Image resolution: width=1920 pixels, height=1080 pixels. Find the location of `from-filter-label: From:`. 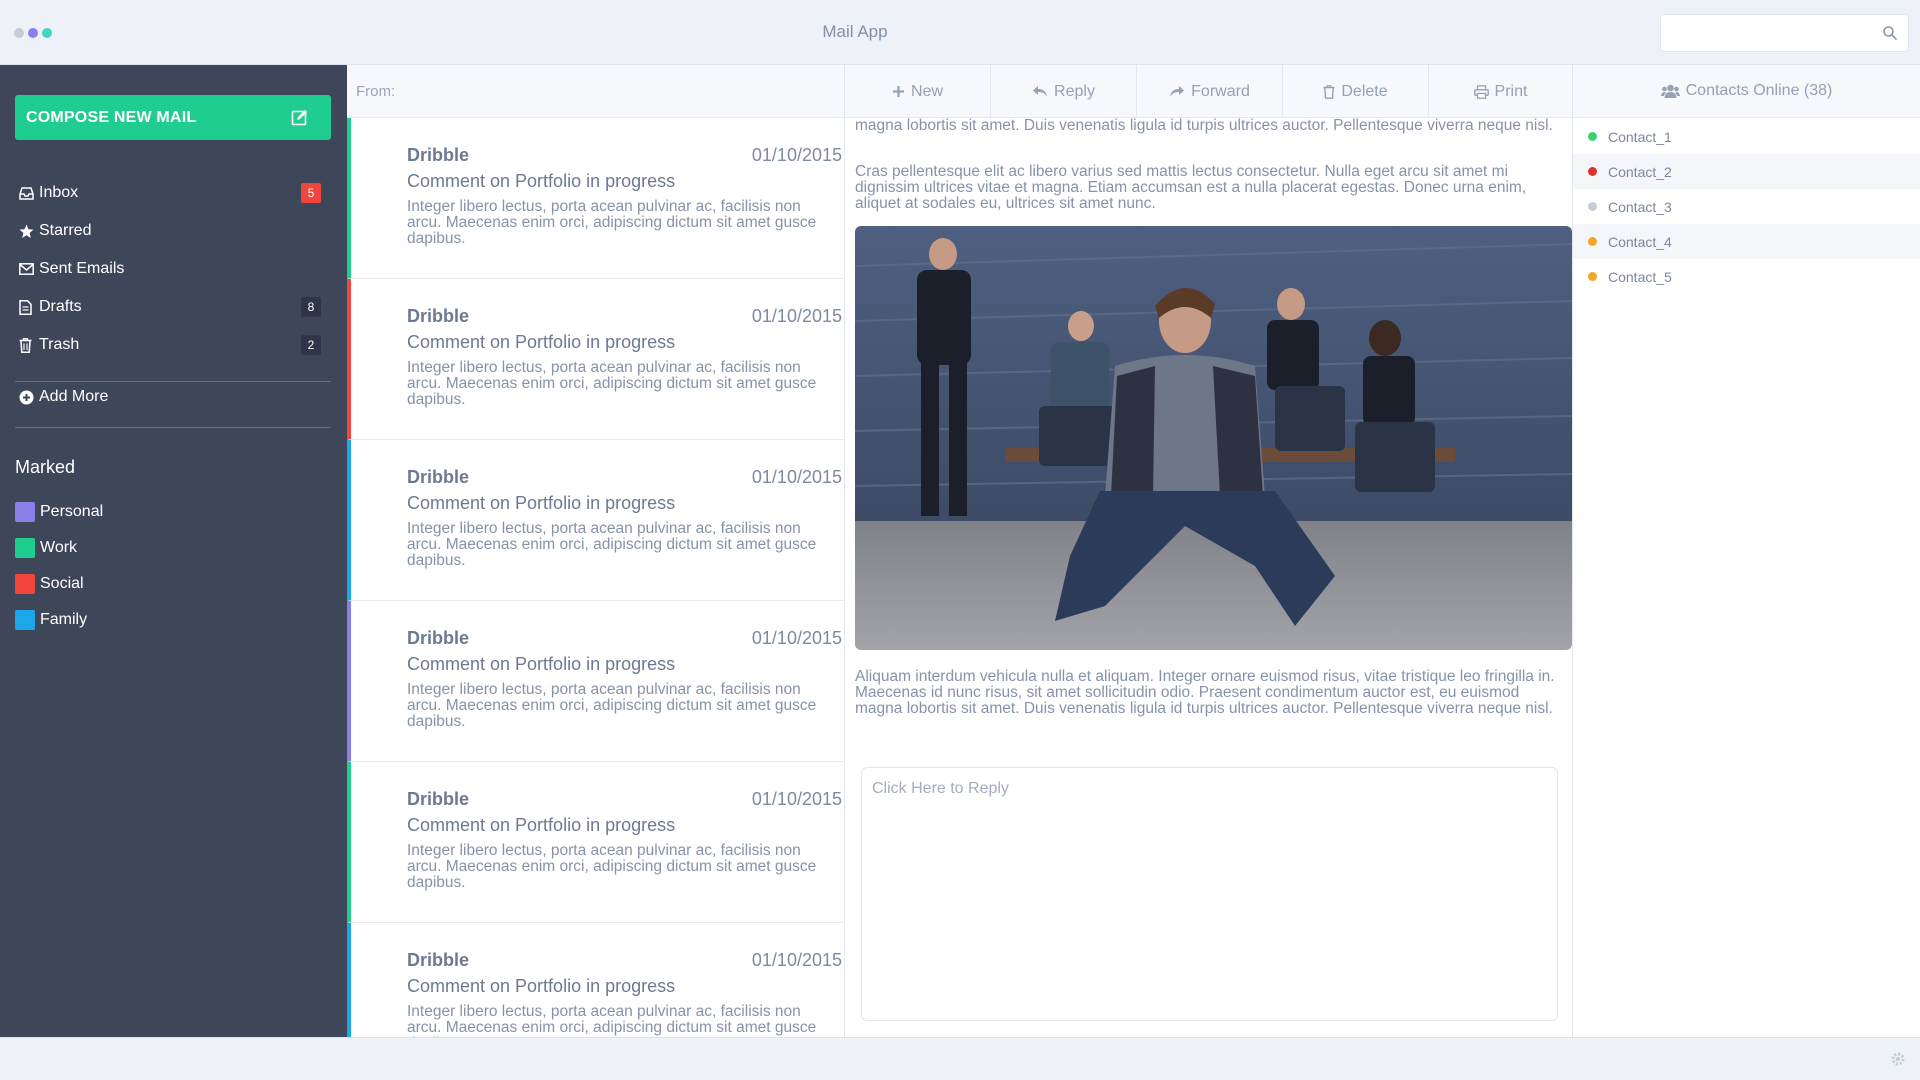

from-filter-label: From: is located at coordinates (376, 91).